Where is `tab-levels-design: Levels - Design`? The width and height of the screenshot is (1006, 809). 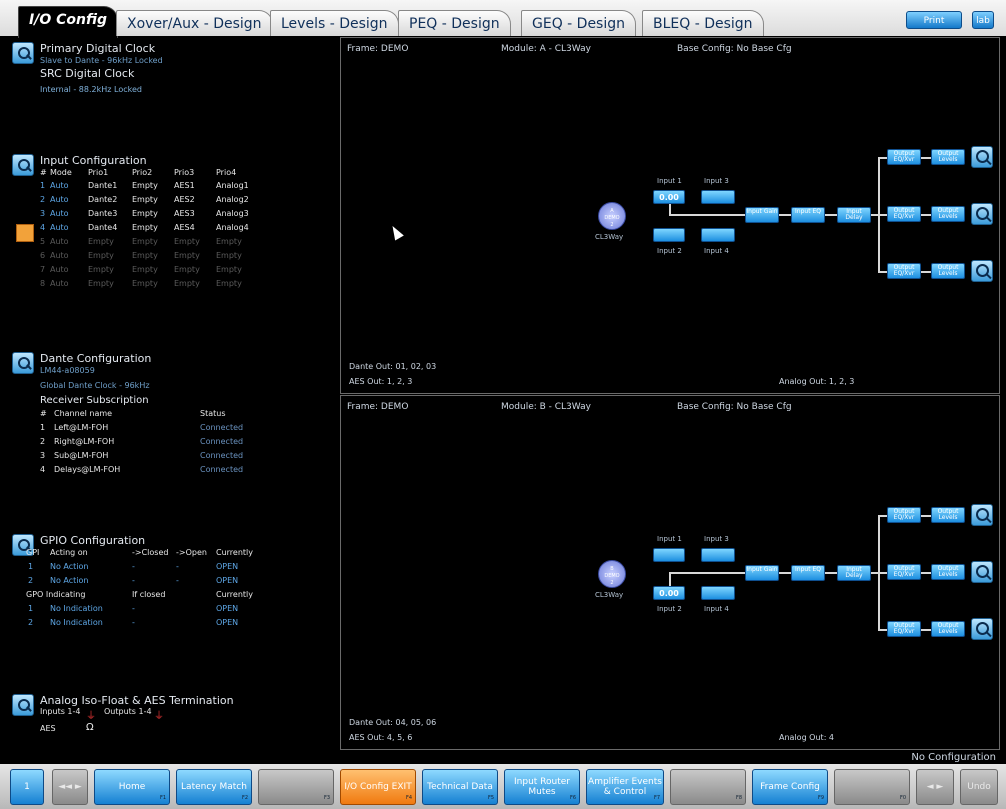
tab-levels-design: Levels - Design is located at coordinates (334, 23).